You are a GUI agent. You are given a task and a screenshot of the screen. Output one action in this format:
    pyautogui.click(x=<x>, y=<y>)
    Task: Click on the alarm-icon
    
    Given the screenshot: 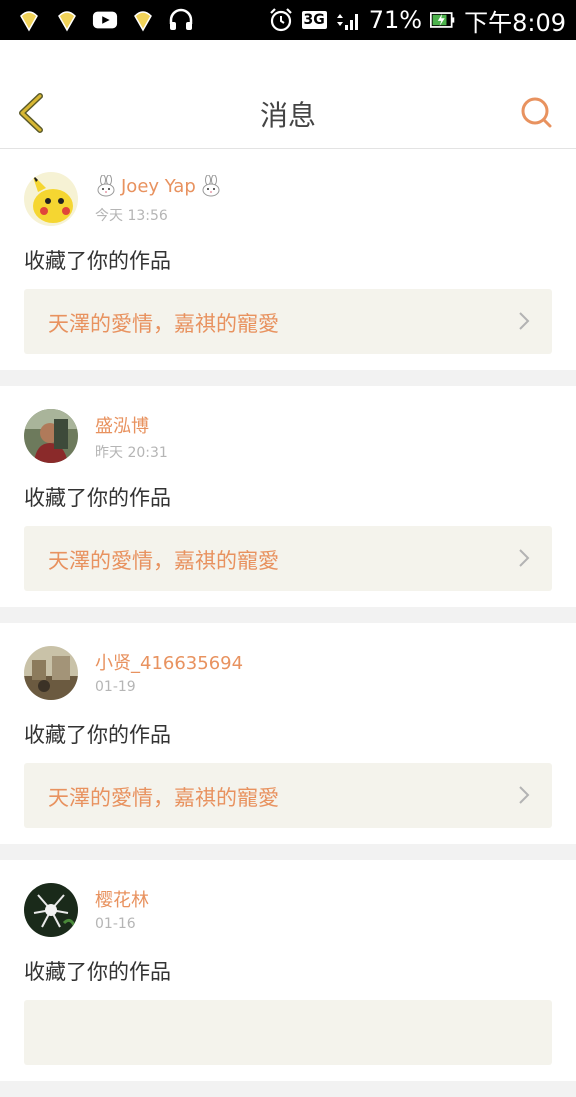 What is the action you would take?
    pyautogui.click(x=281, y=20)
    